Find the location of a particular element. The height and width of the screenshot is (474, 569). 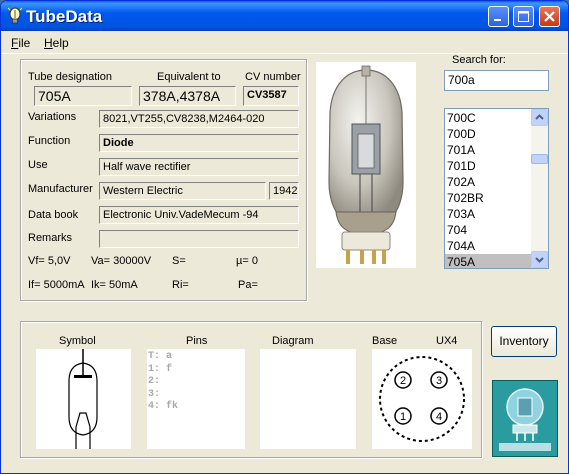

base-pin-number: 1 is located at coordinates (403, 417).